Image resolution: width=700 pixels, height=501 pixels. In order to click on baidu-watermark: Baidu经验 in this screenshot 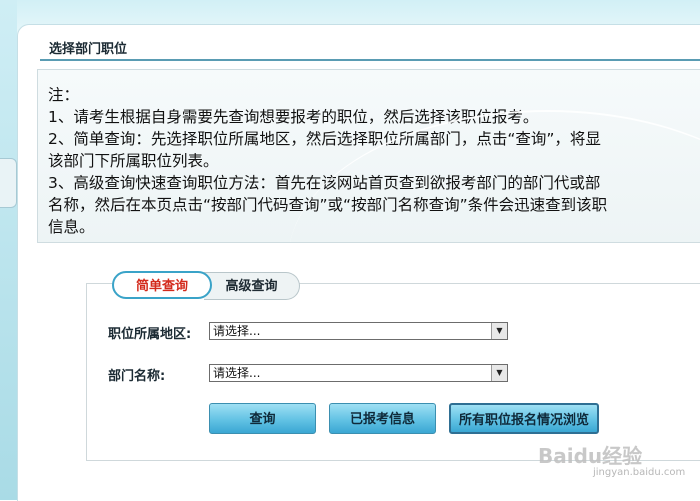, I will do `click(590, 456)`.